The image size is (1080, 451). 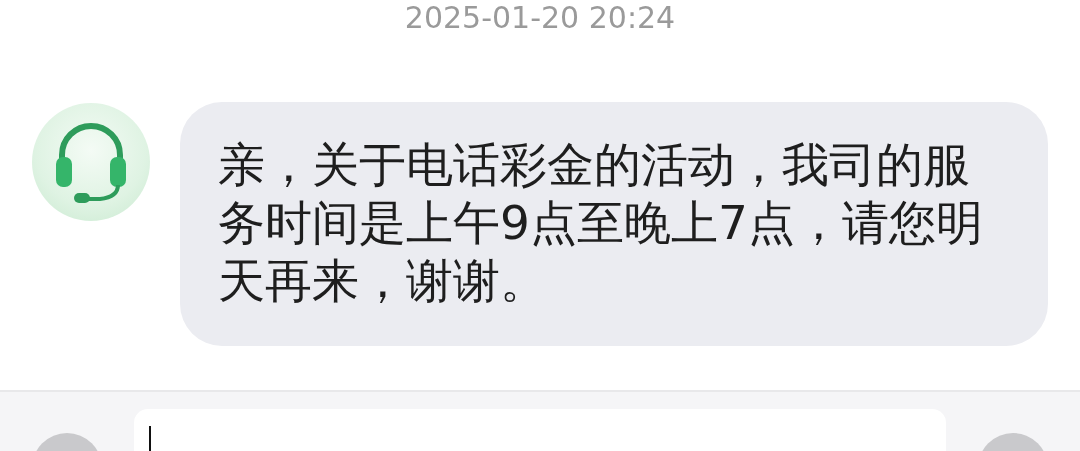 What do you see at coordinates (150, 438) in the screenshot?
I see `text-cursor` at bounding box center [150, 438].